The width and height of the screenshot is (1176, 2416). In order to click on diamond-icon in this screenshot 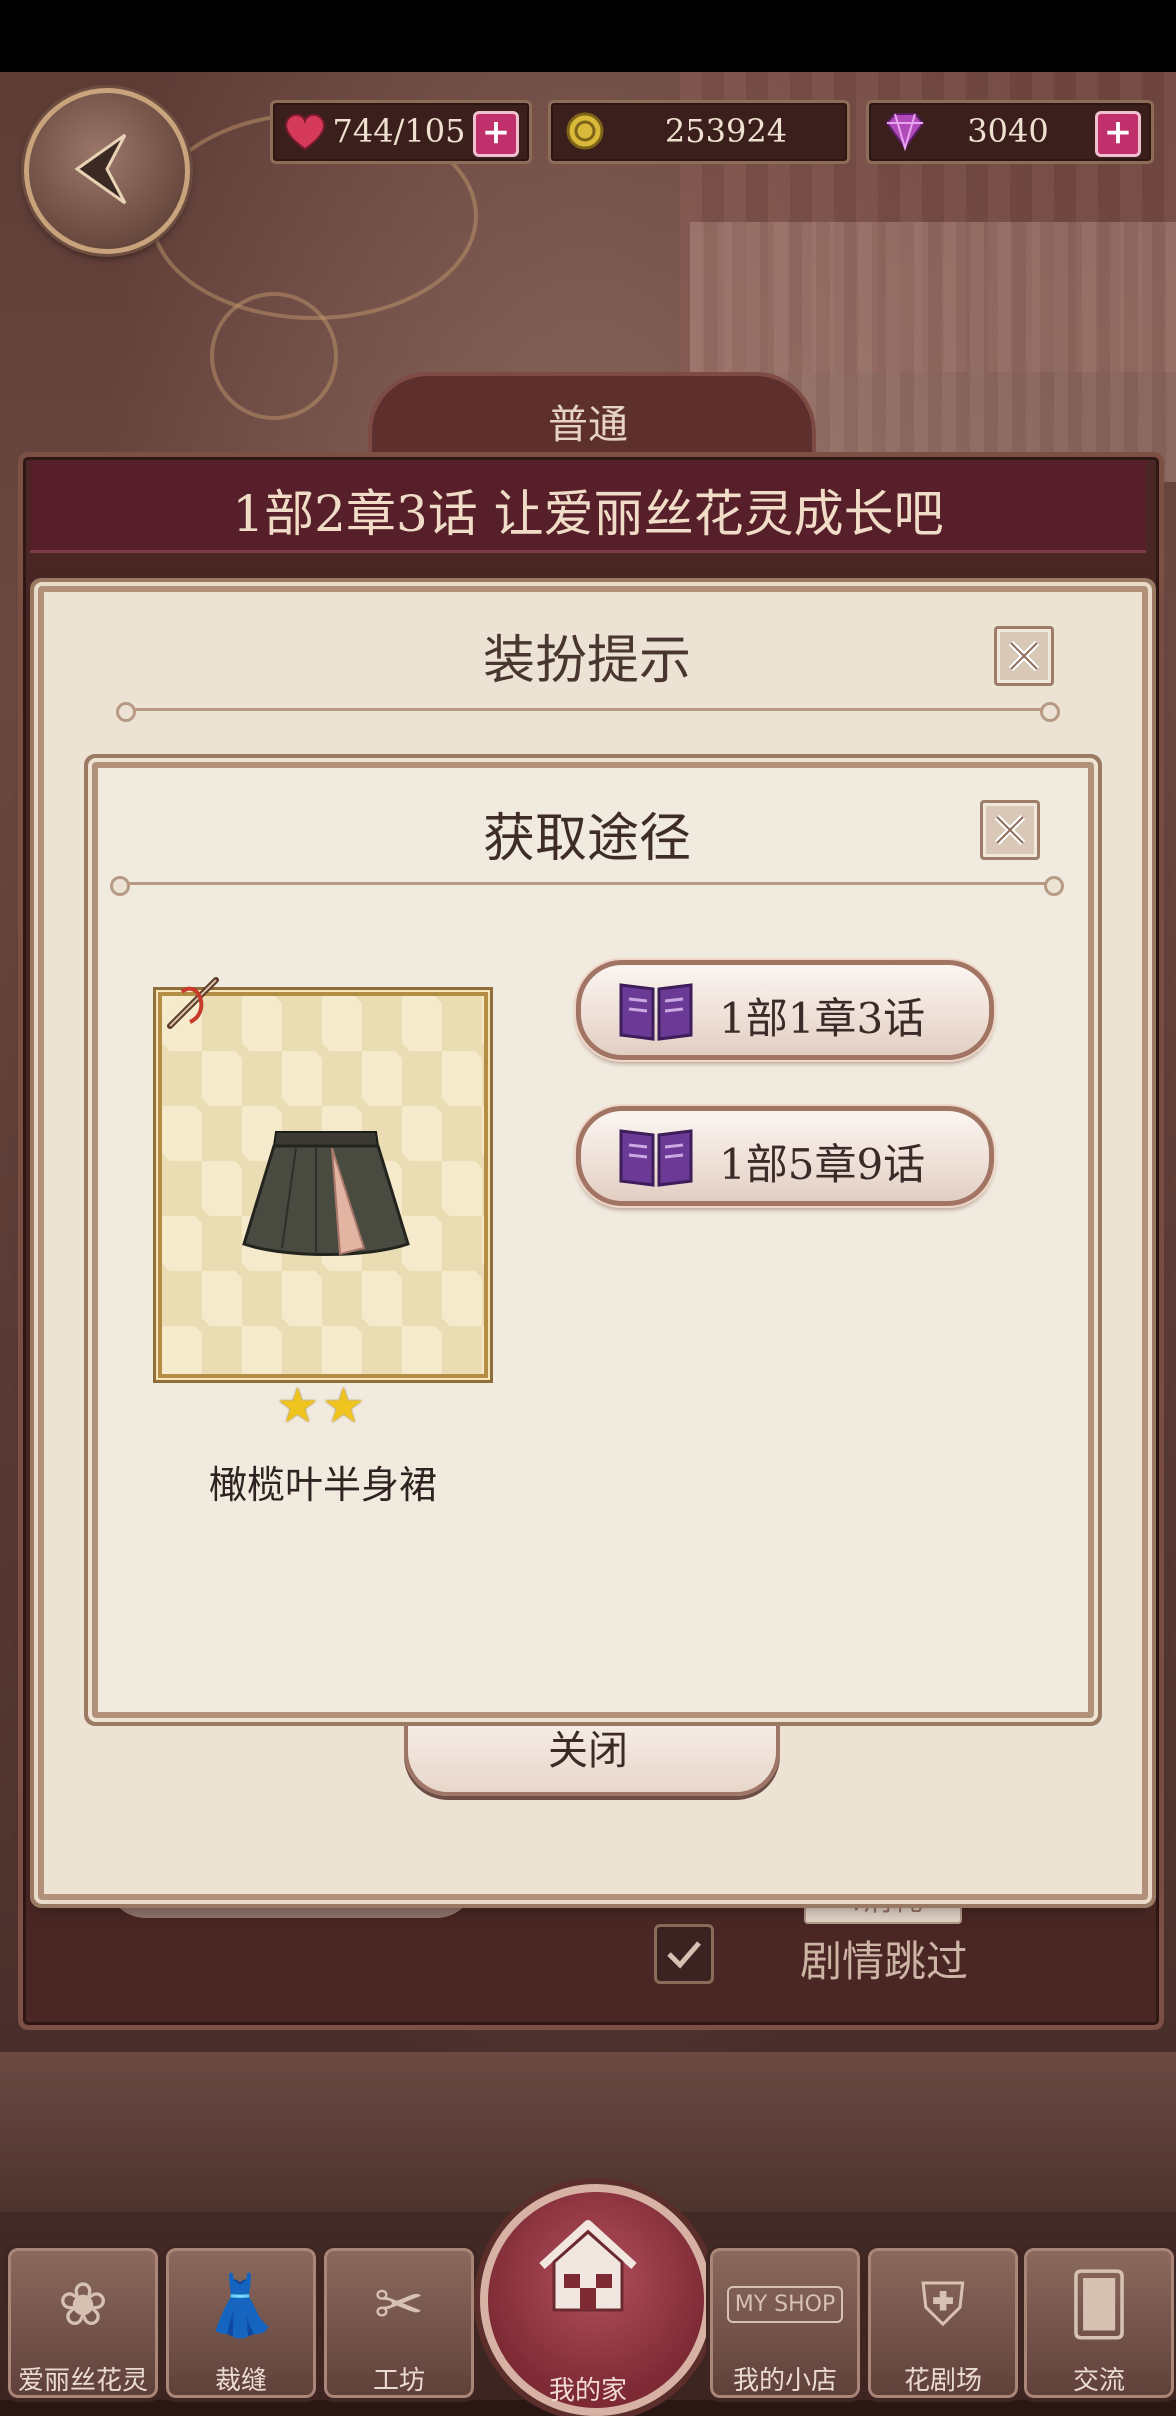, I will do `click(905, 132)`.